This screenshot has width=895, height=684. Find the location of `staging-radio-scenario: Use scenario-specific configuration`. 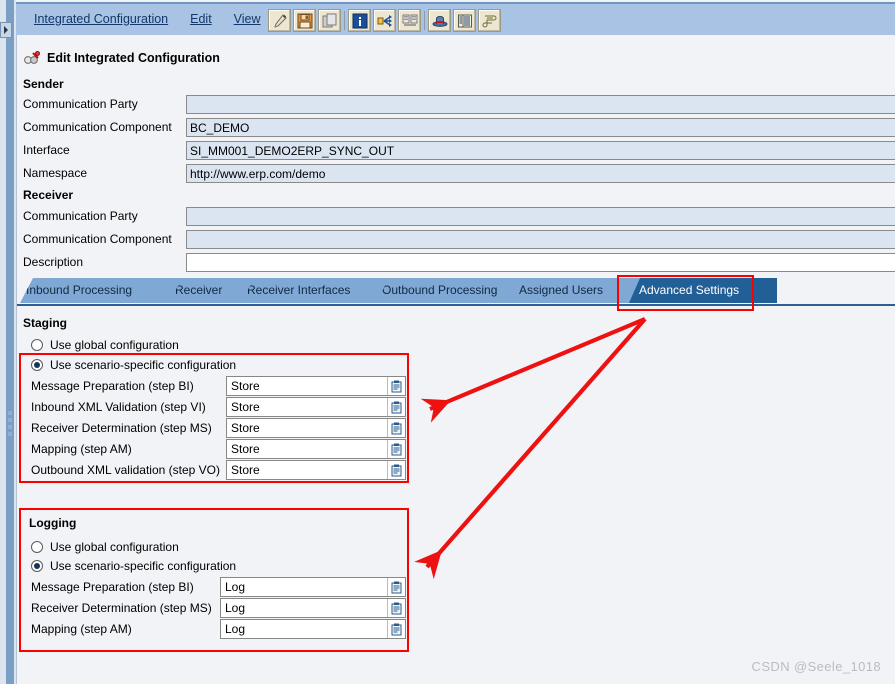

staging-radio-scenario: Use scenario-specific configuration is located at coordinates (133, 364).